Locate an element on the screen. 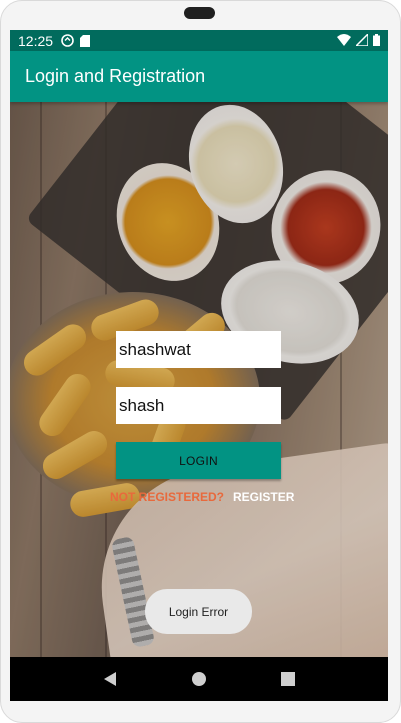 This screenshot has height=723, width=401. status-icons-right is located at coordinates (358, 40).